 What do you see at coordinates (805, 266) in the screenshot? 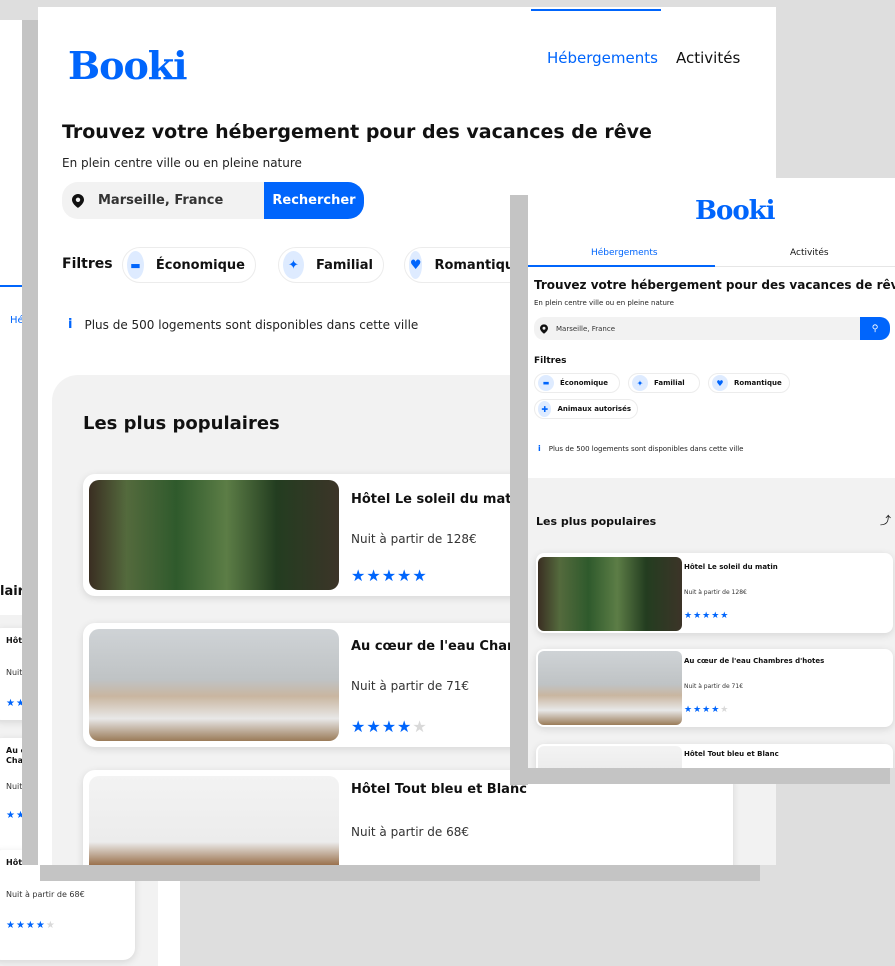
I see `nav-divider` at bounding box center [805, 266].